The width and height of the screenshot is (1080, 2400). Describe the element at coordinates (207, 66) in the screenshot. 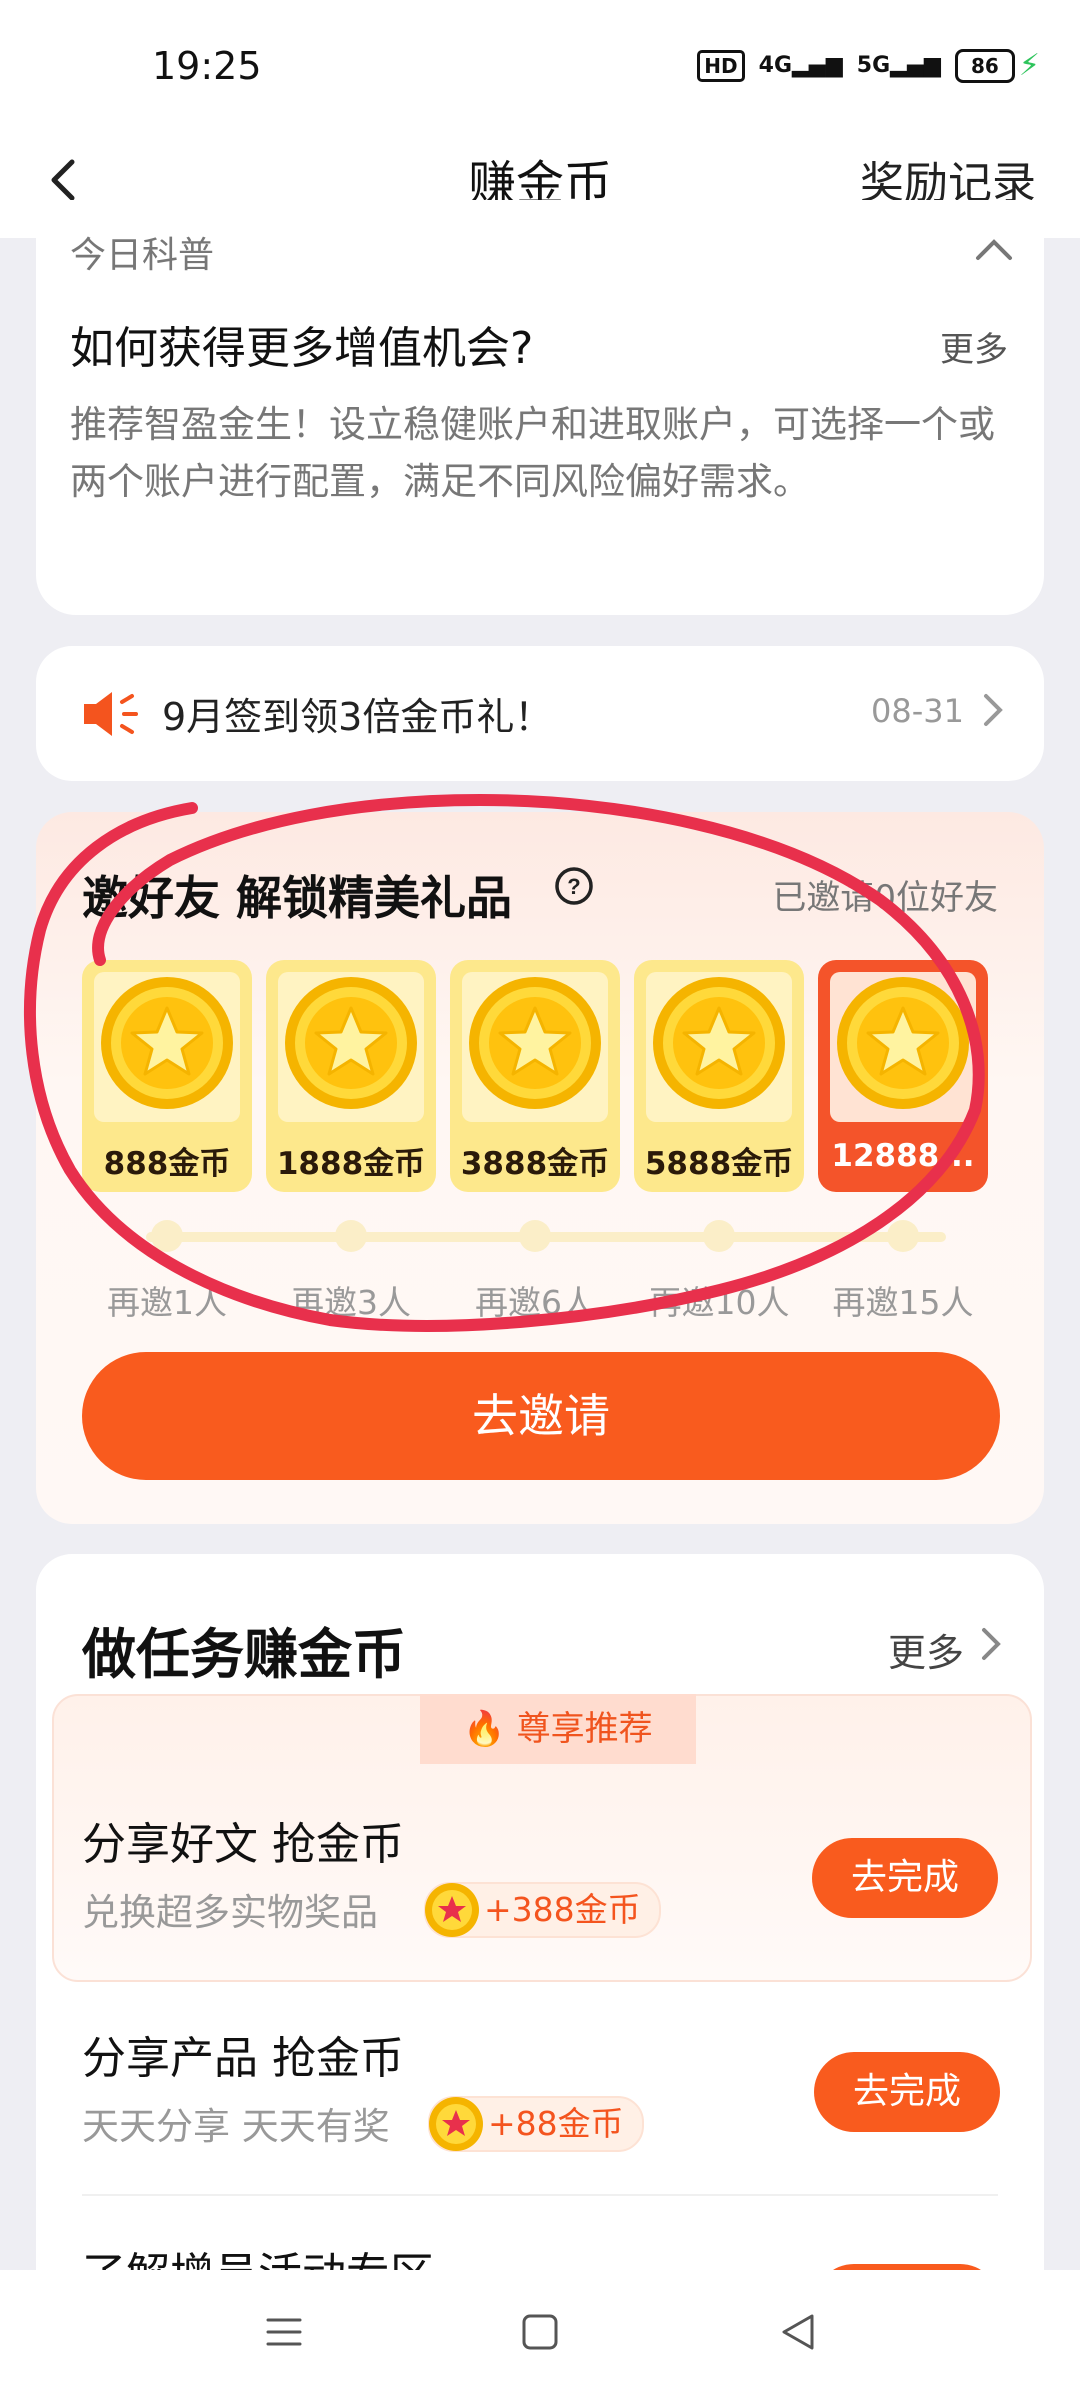

I see `status-time: 19:25` at that location.